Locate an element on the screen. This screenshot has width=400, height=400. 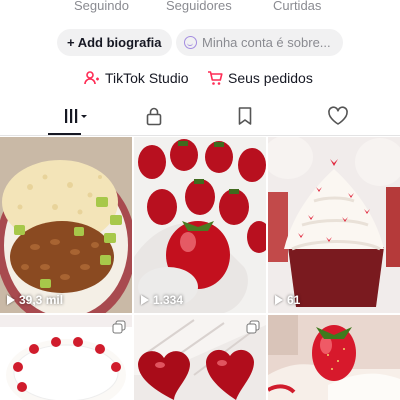
cart-icon is located at coordinates (215, 78).